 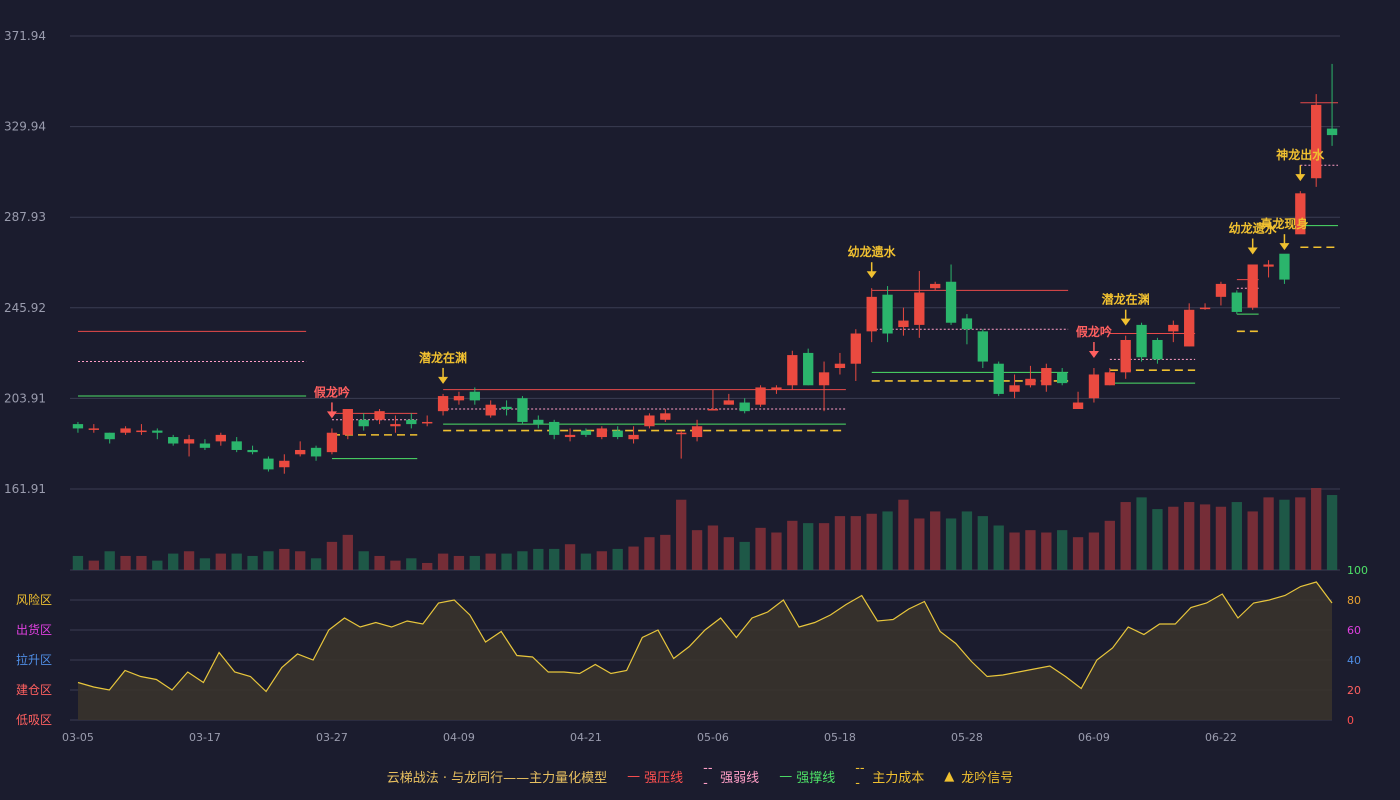 I want to click on legend-symbol: ---, so click(x=860, y=776).